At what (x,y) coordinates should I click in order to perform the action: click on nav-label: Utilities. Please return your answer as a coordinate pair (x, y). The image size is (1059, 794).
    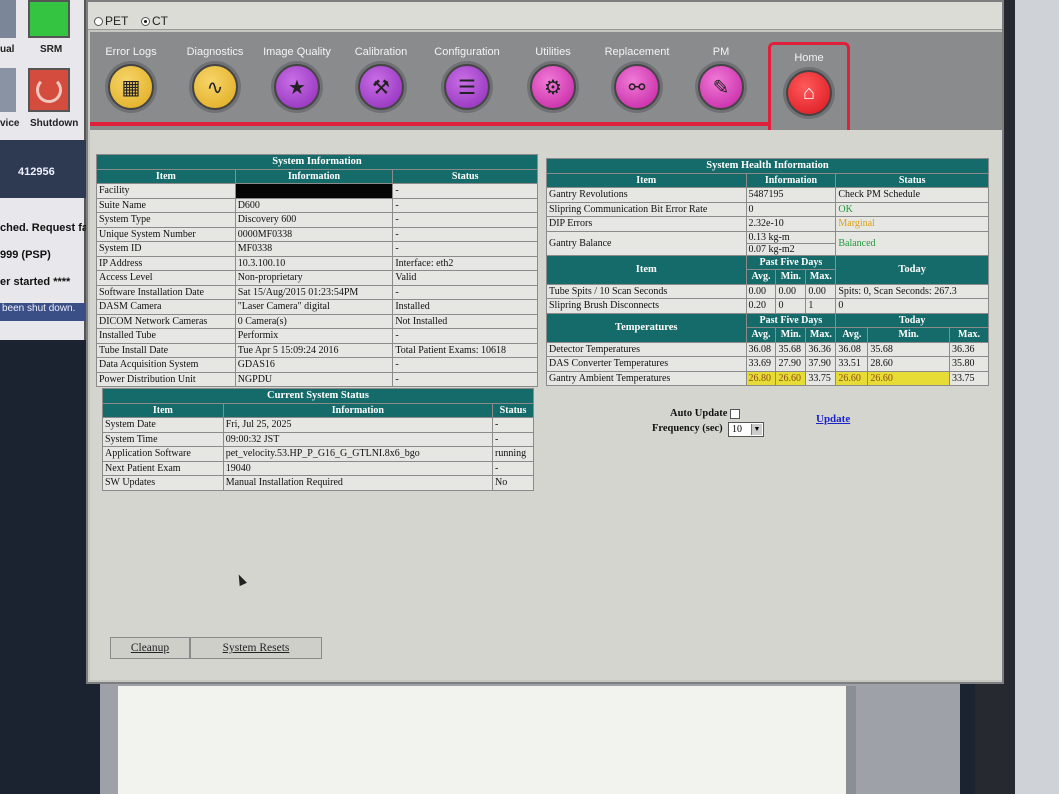
    Looking at the image, I should click on (553, 52).